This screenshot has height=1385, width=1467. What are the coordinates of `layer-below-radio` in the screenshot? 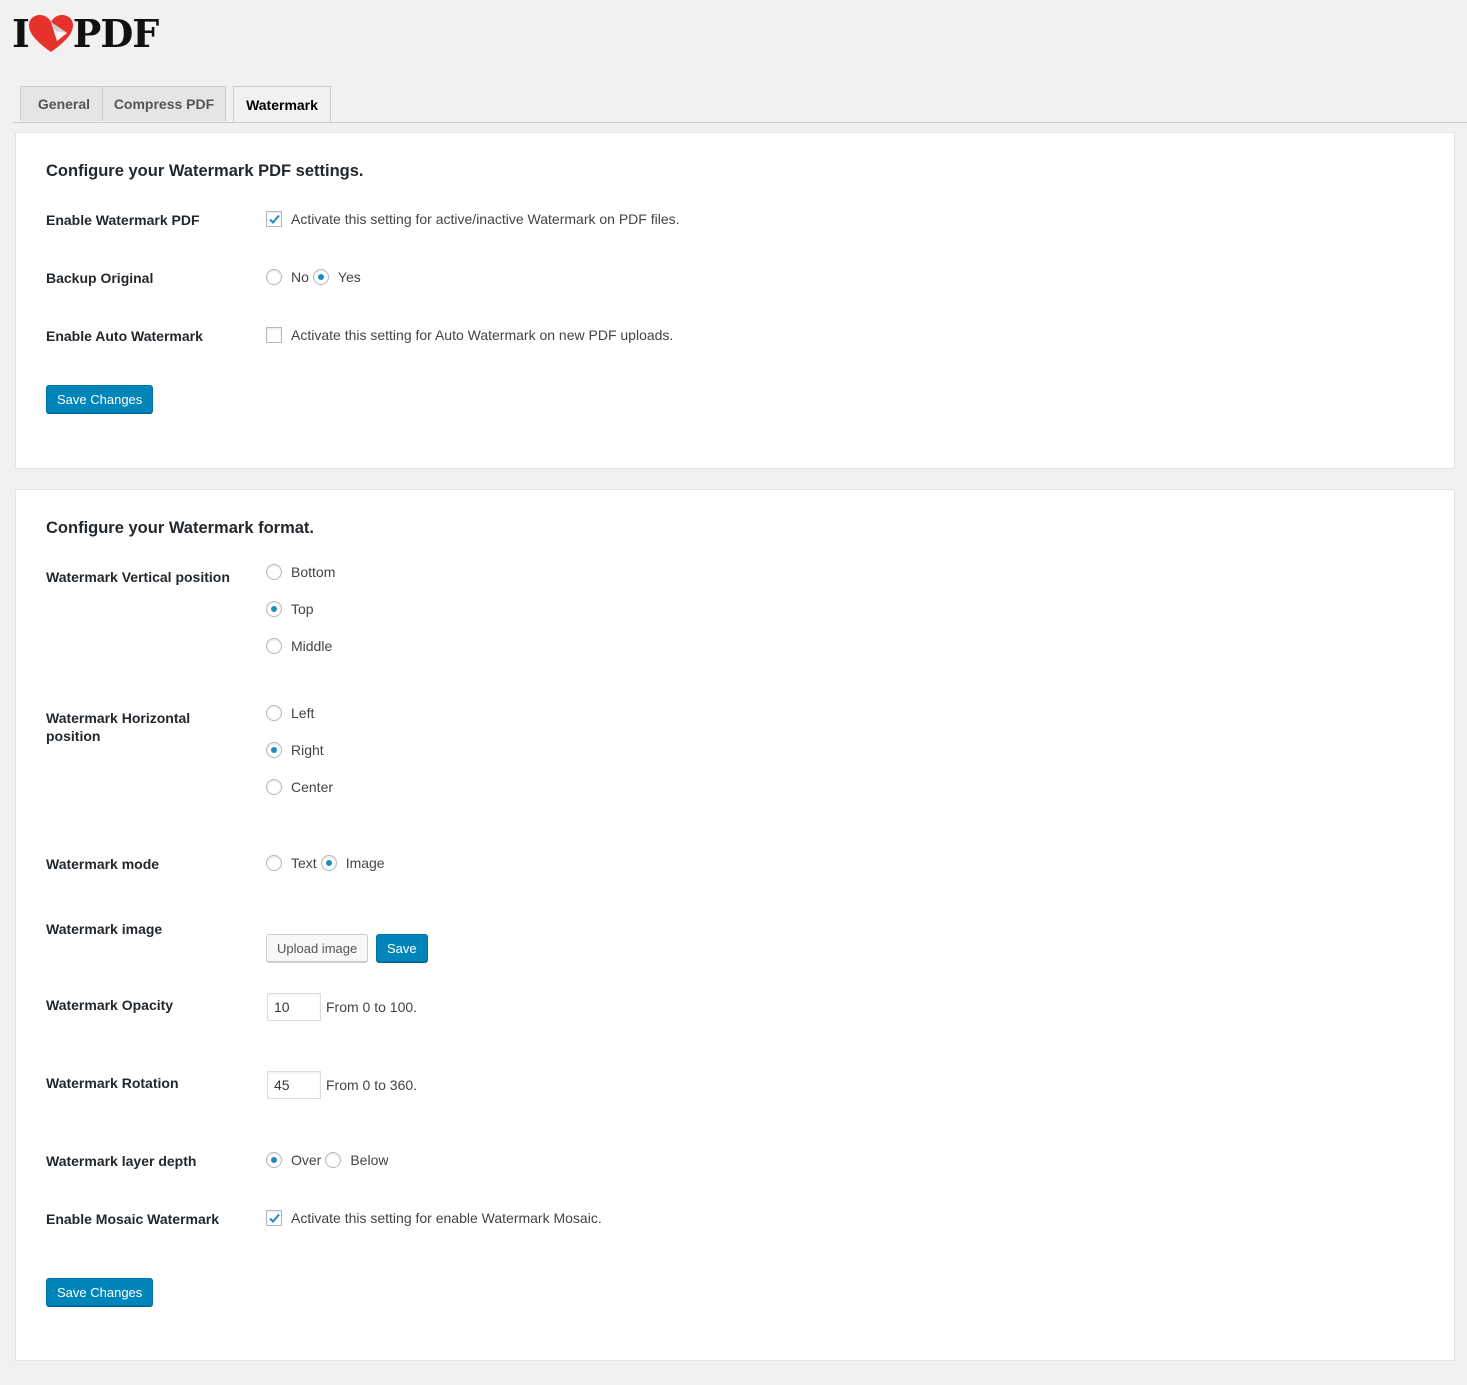 It's located at (333, 1160).